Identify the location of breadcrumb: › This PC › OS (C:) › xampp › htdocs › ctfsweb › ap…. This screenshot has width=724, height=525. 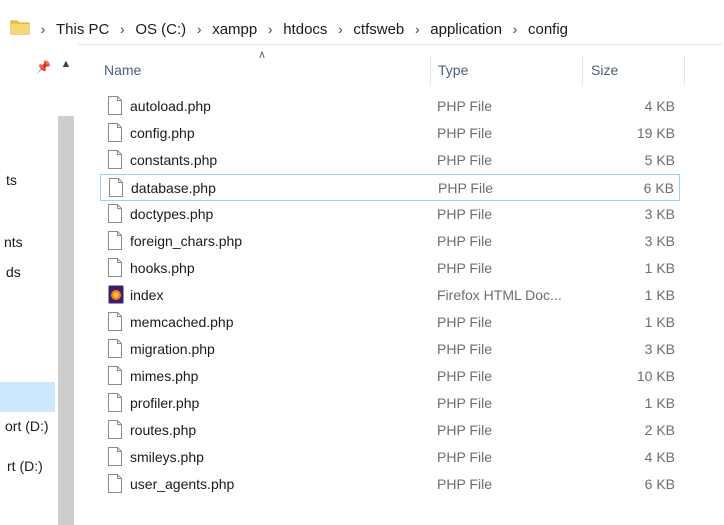
(299, 29).